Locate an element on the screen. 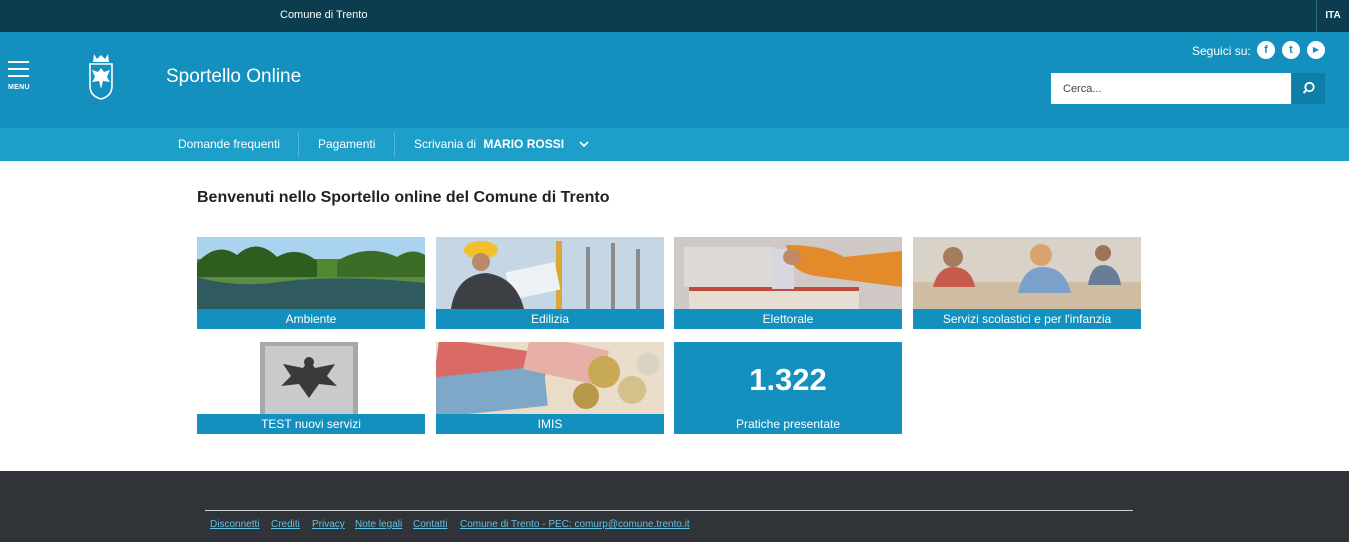  site-title: Sportello Online is located at coordinates (233, 77).